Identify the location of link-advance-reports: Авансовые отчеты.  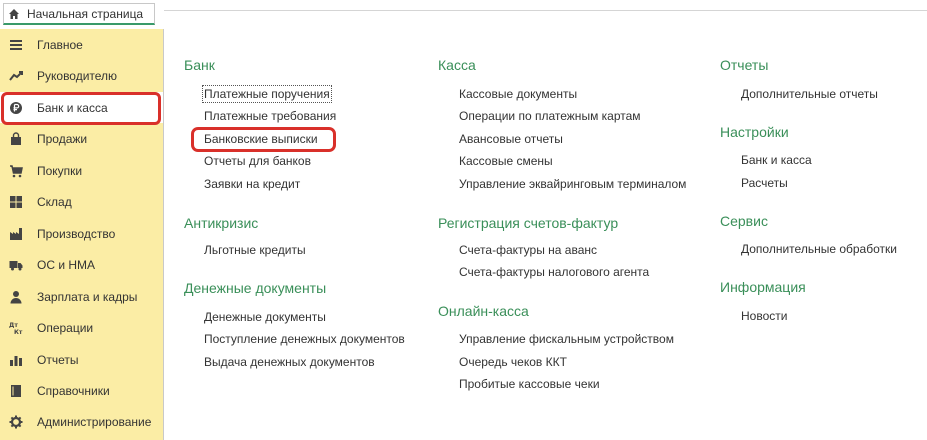
(511, 139).